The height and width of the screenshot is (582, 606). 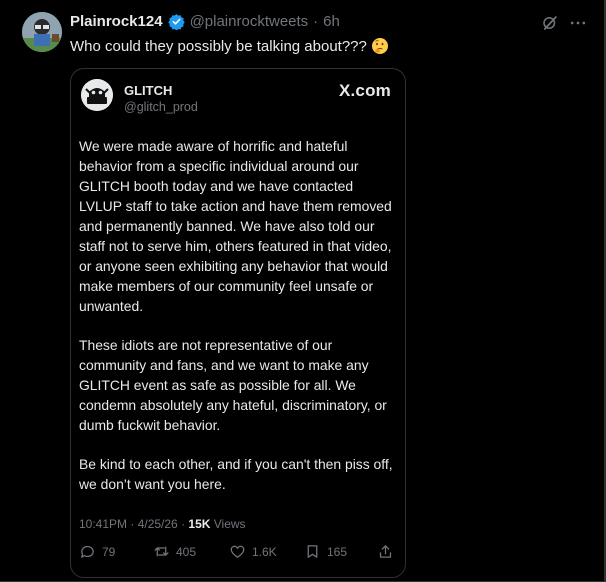 What do you see at coordinates (337, 551) in the screenshot?
I see `bookmark-count: 165` at bounding box center [337, 551].